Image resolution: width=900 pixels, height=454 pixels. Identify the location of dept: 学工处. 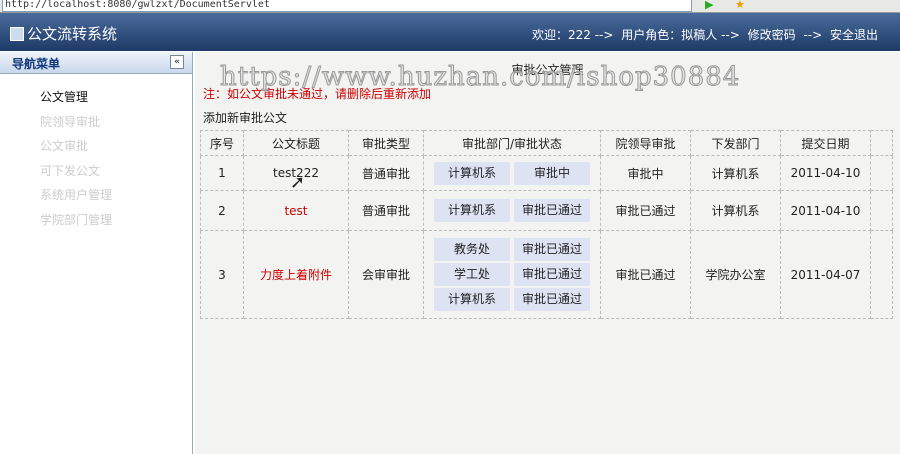
(472, 274).